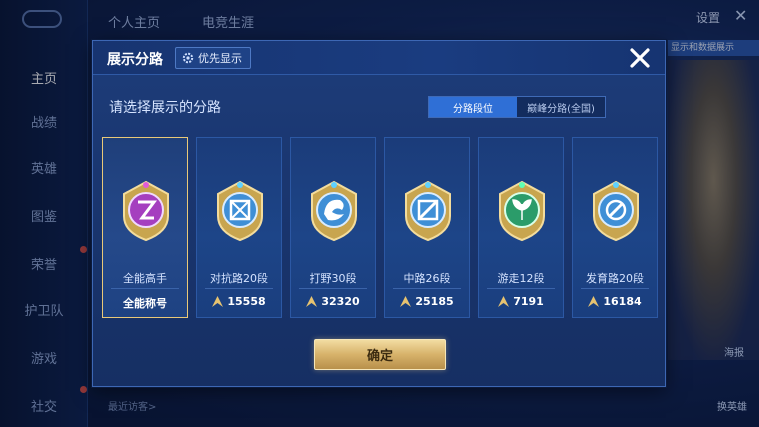  I want to click on lane-score-value: 全能称号, so click(145, 303).